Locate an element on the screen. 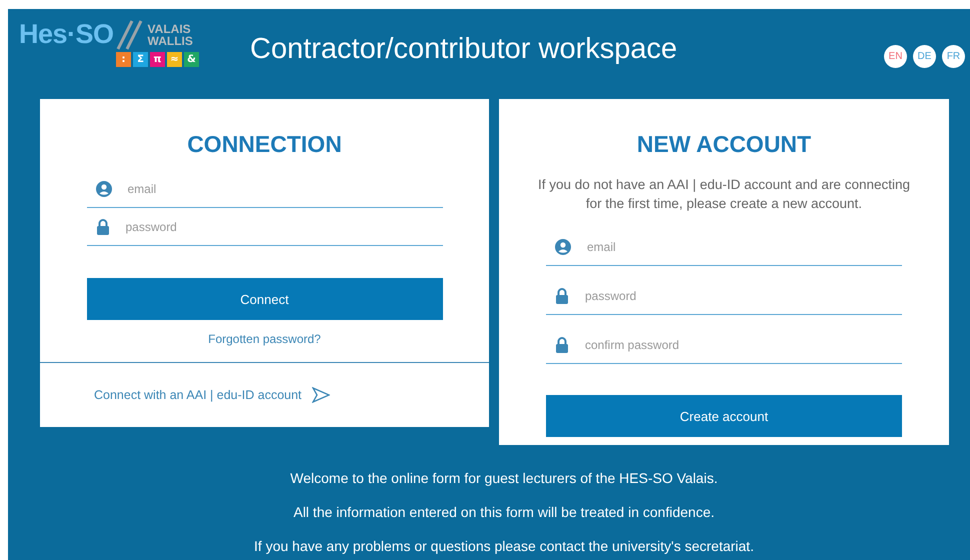 The width and height of the screenshot is (970, 560). language-button: EN is located at coordinates (895, 56).